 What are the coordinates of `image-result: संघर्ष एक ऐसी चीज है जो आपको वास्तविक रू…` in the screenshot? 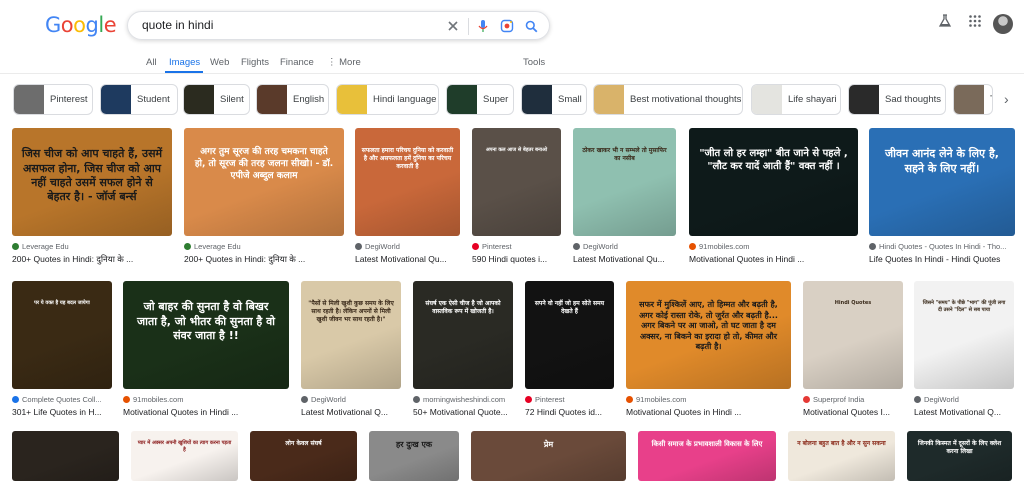 It's located at (463, 335).